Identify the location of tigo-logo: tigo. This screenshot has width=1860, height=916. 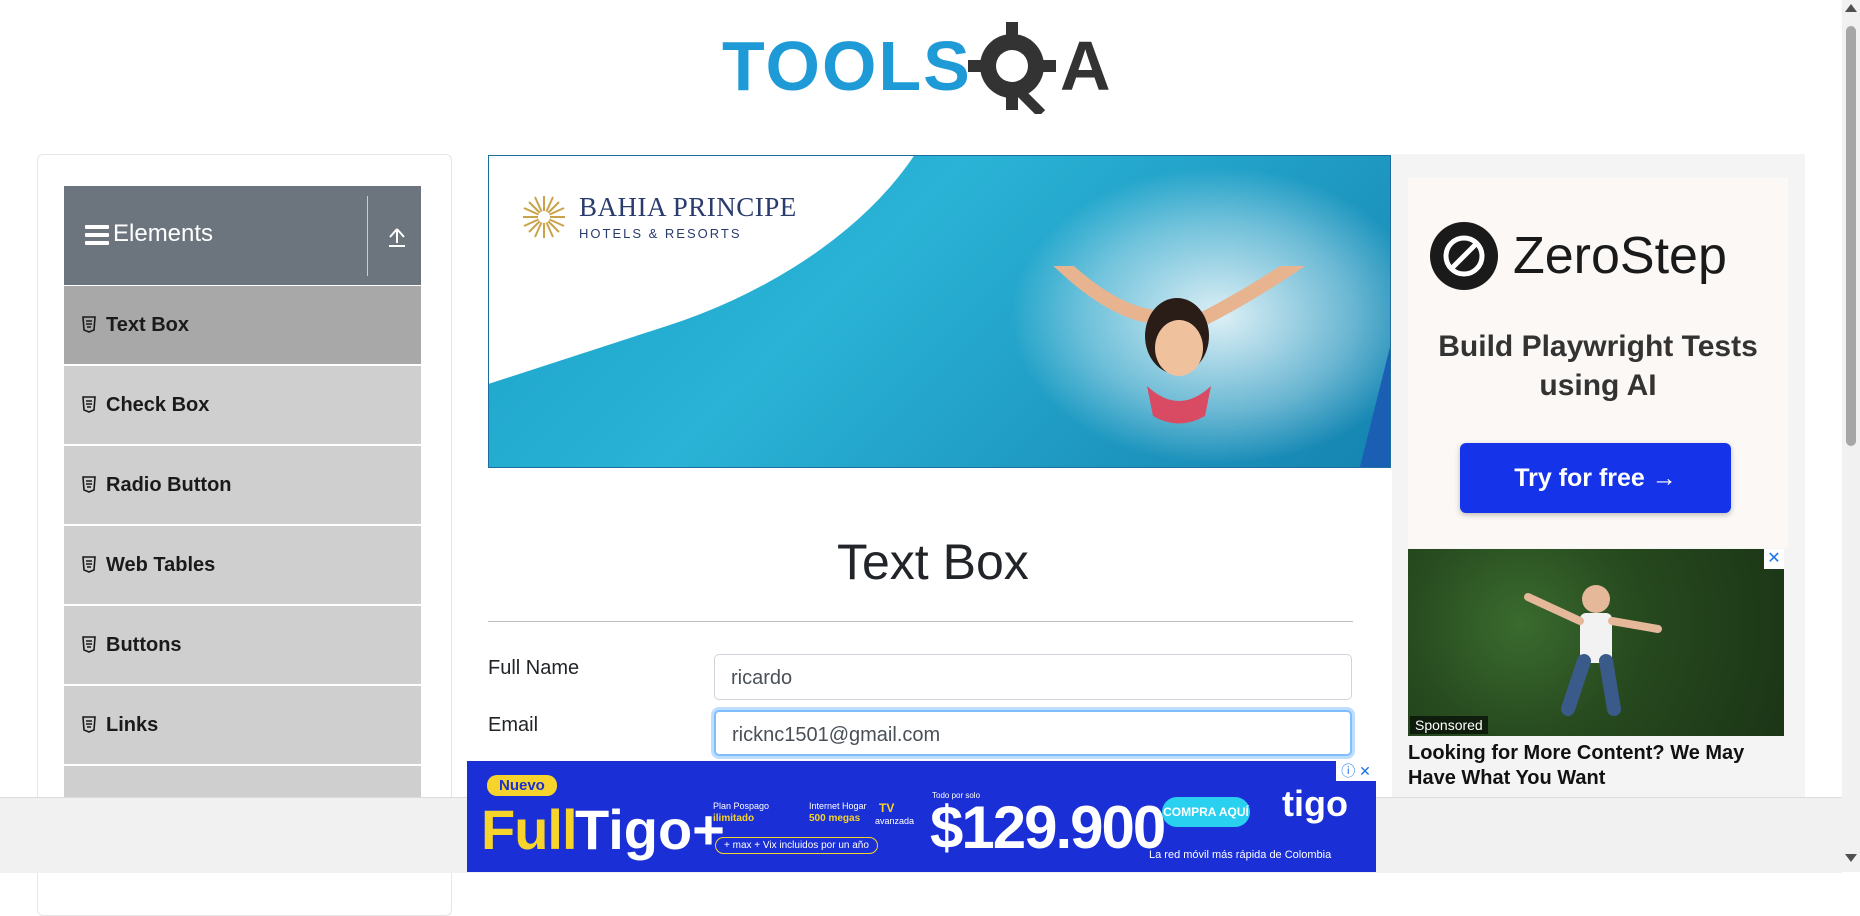
(1315, 803).